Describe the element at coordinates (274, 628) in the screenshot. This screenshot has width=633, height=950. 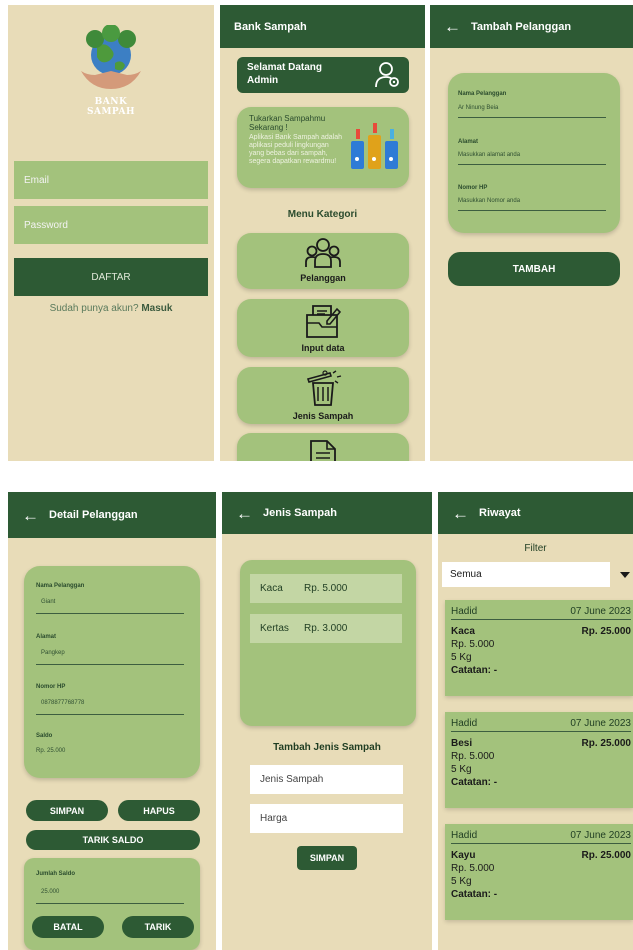
I see `jenis-item-name: Kertas` at that location.